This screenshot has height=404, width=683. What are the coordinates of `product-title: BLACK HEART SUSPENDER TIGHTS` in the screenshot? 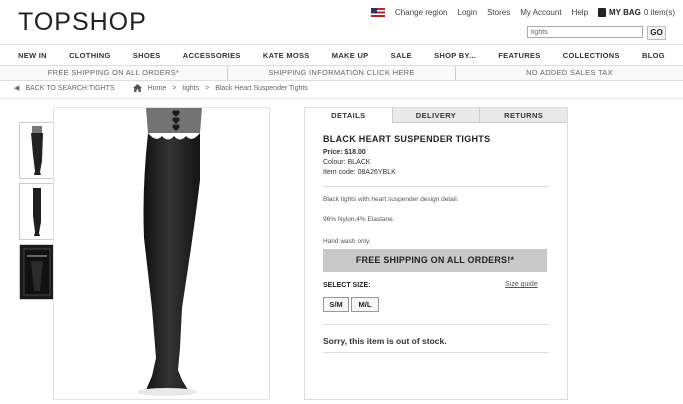 It's located at (407, 139).